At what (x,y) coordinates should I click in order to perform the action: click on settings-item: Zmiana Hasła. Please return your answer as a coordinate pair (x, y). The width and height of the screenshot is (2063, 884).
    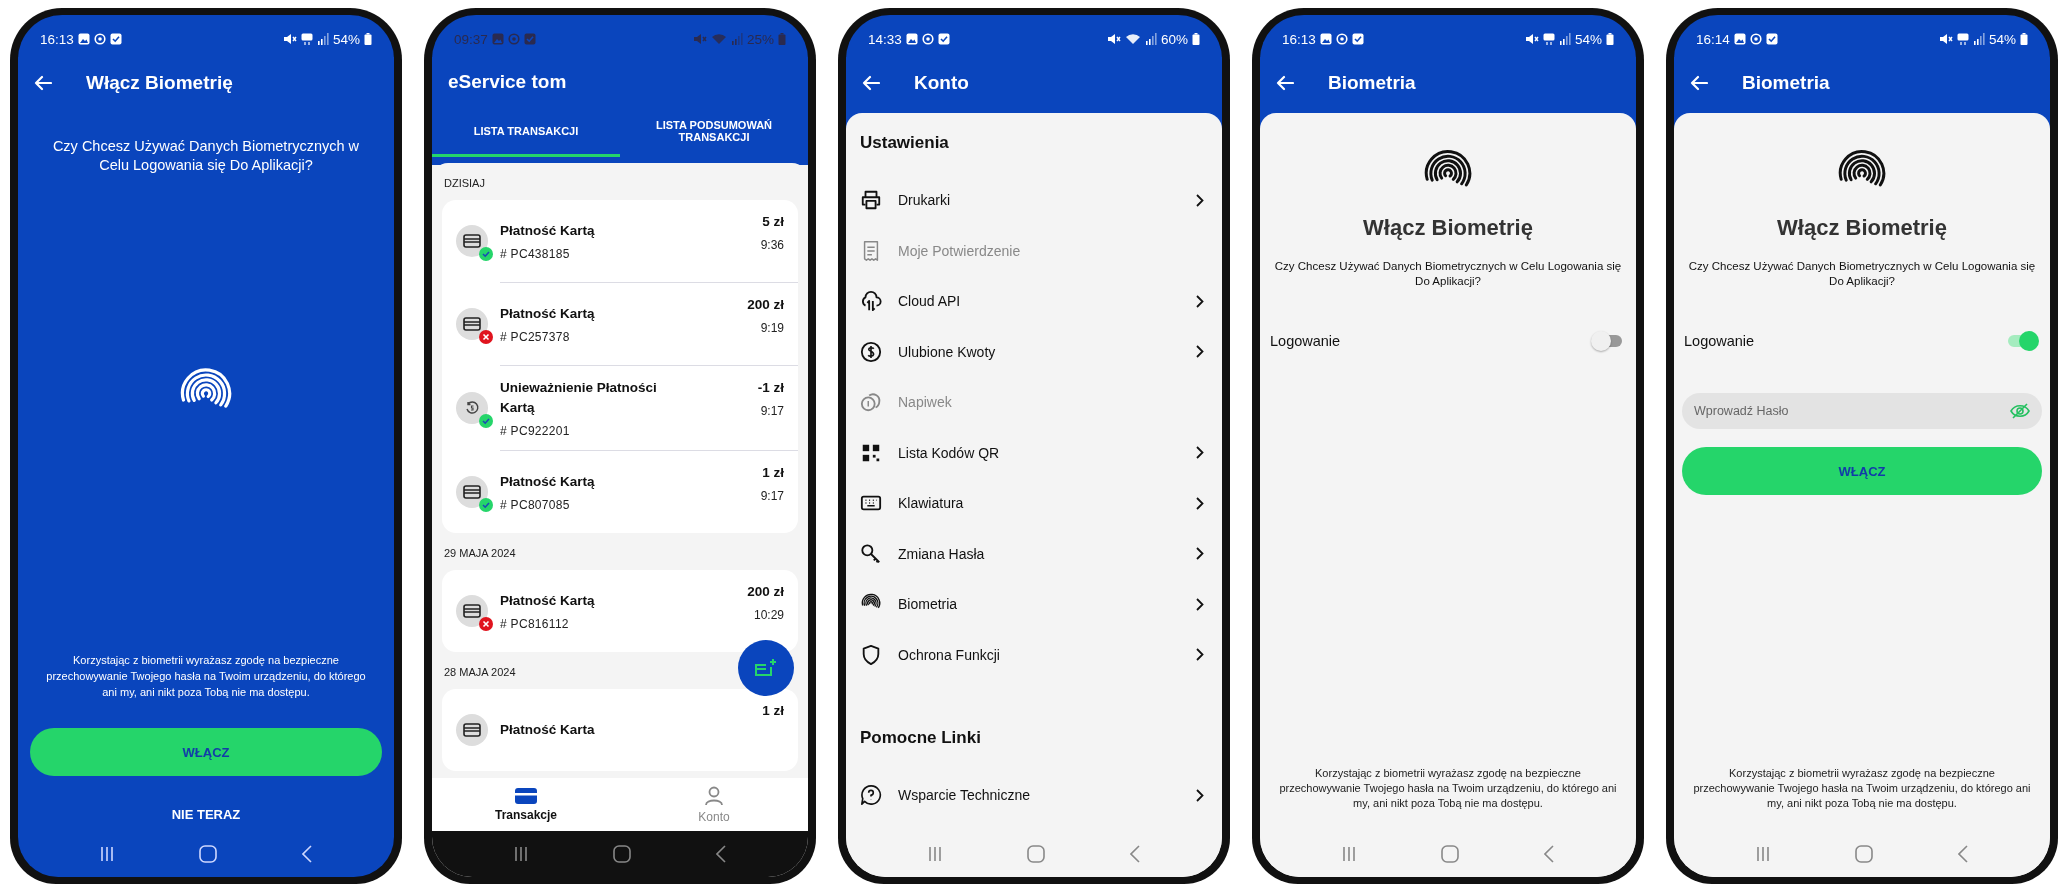
    Looking at the image, I should click on (1034, 553).